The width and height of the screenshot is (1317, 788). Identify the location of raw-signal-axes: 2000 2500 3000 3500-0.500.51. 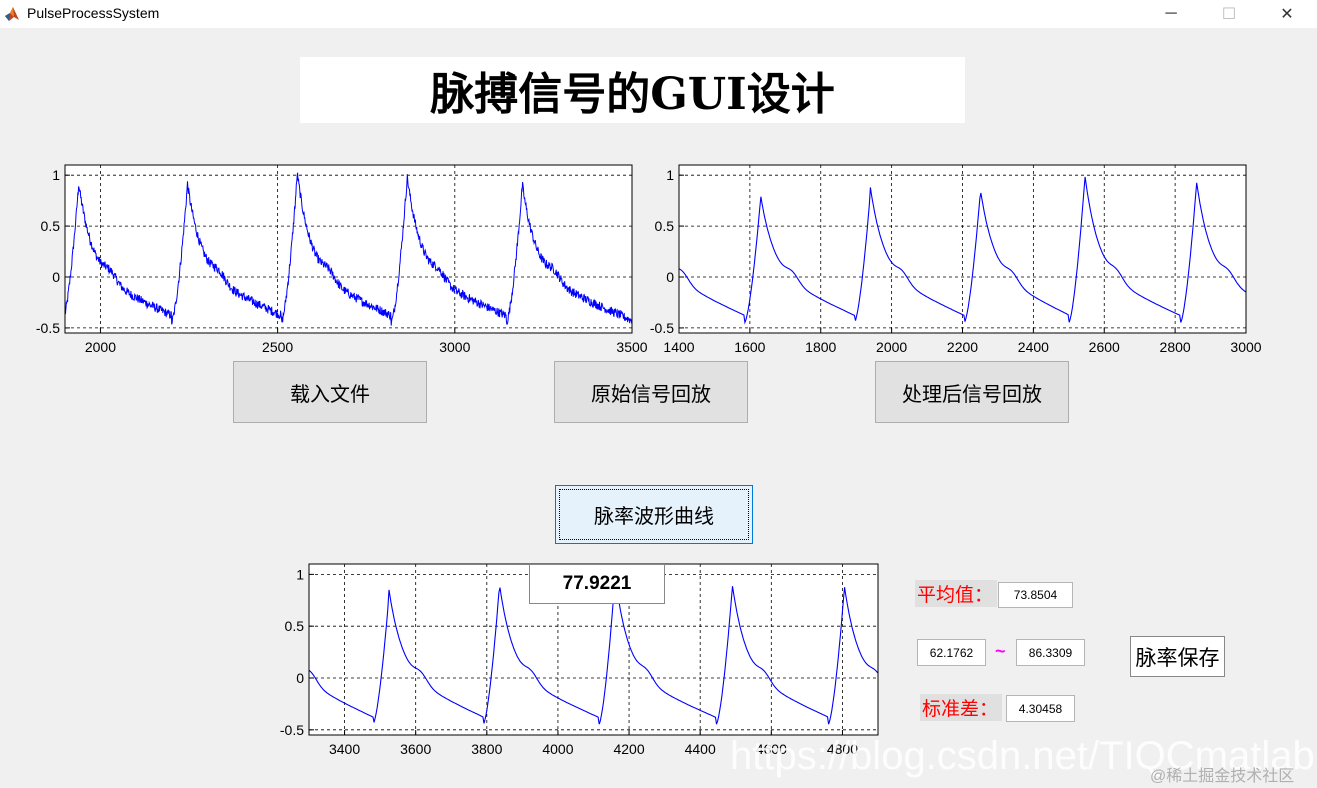
(342, 259).